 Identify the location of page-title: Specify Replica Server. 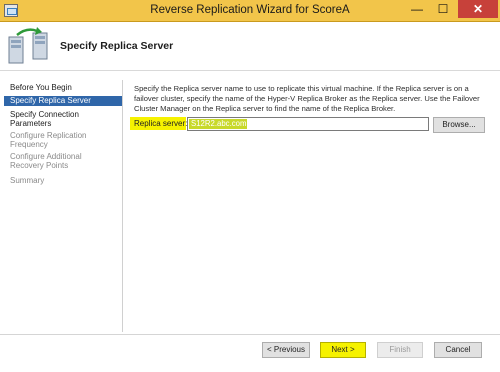
(117, 46).